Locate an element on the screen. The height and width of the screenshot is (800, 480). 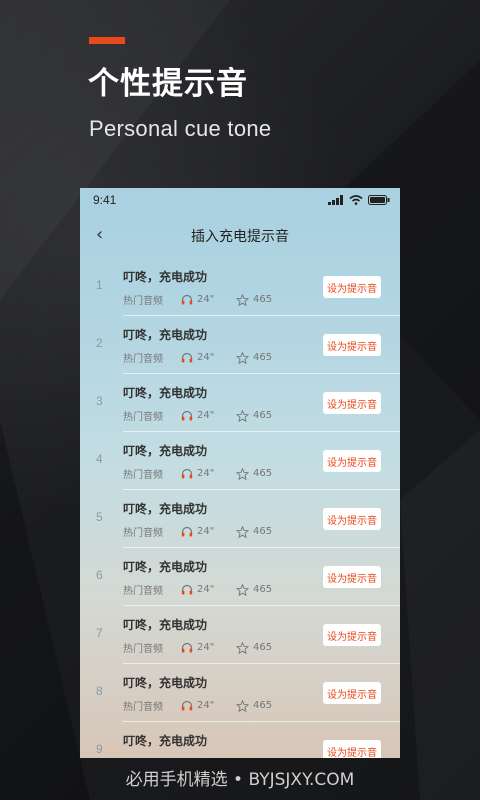
list-item: 5 叮咚，充电成功 热门音频 24" 465 设为提示音 is located at coordinates (240, 519).